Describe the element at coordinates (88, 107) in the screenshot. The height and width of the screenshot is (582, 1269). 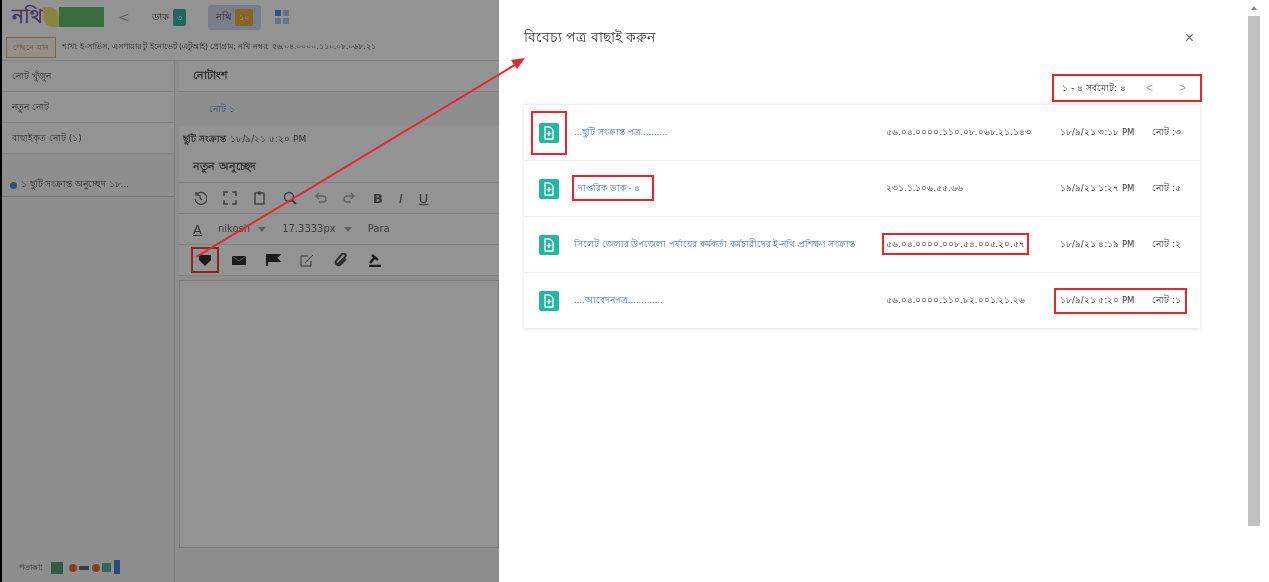
I see `new-note-button: নতুন নোট` at that location.